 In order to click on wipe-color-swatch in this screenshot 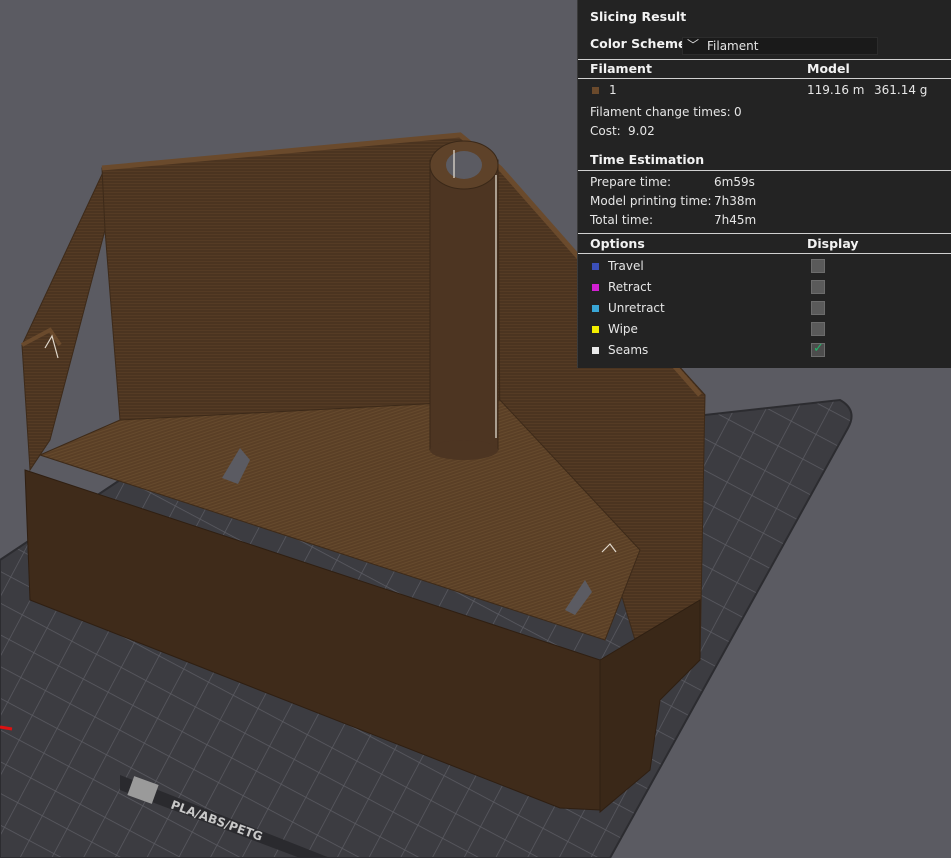, I will do `click(595, 329)`.